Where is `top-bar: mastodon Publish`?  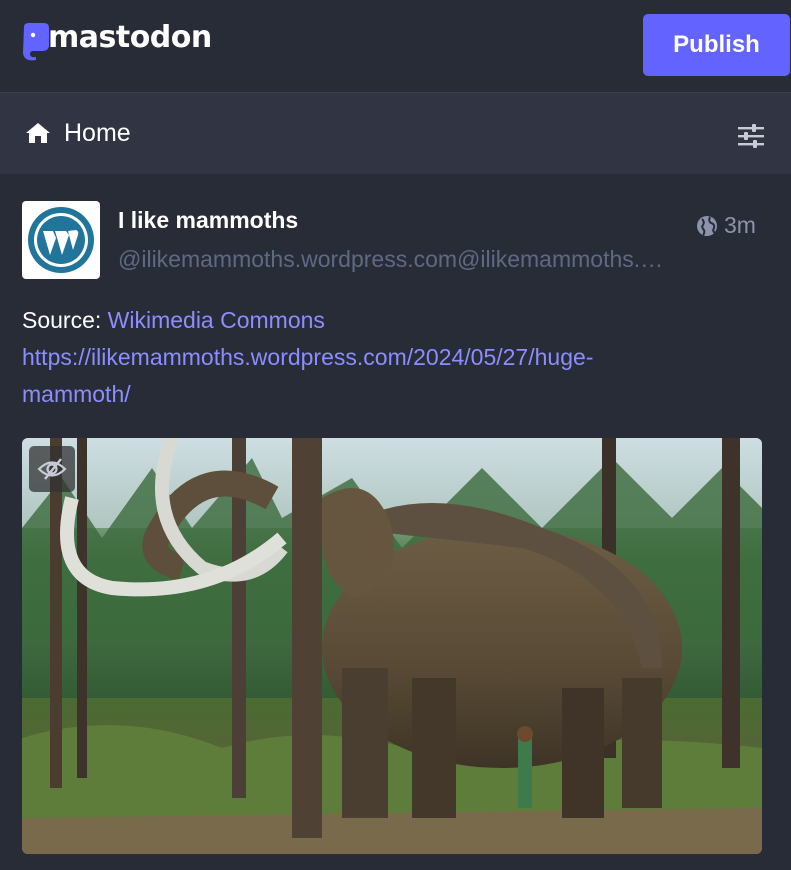
top-bar: mastodon Publish is located at coordinates (395, 46).